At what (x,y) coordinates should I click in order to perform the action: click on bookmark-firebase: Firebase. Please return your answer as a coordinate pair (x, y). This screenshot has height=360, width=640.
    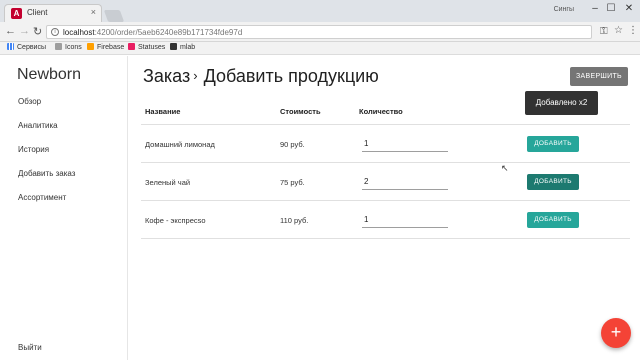
    Looking at the image, I should click on (105, 47).